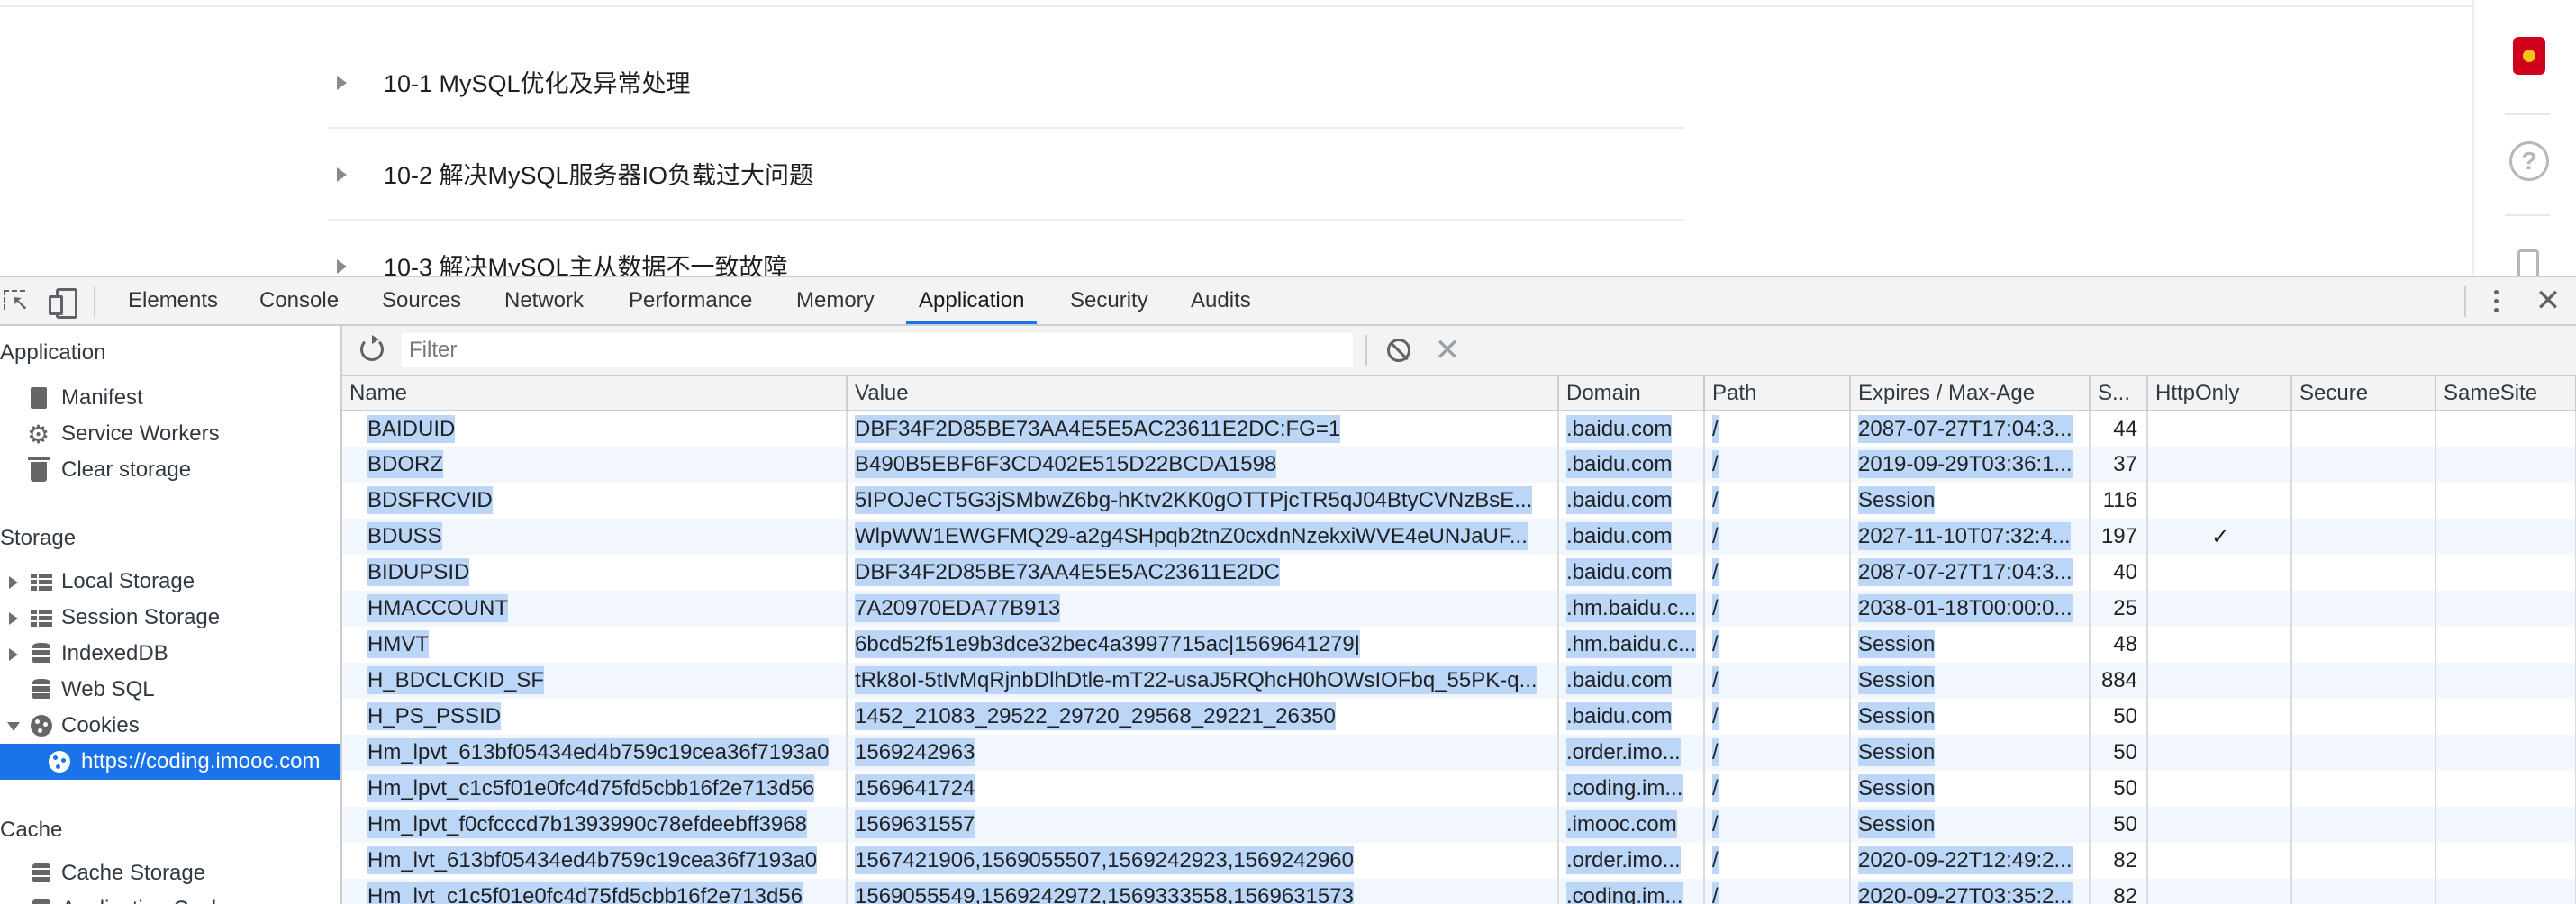 The height and width of the screenshot is (904, 2576). Describe the element at coordinates (598, 173) in the screenshot. I see `chapter-title: 10-2 解决MySQL服务器IO负载过大问题` at that location.